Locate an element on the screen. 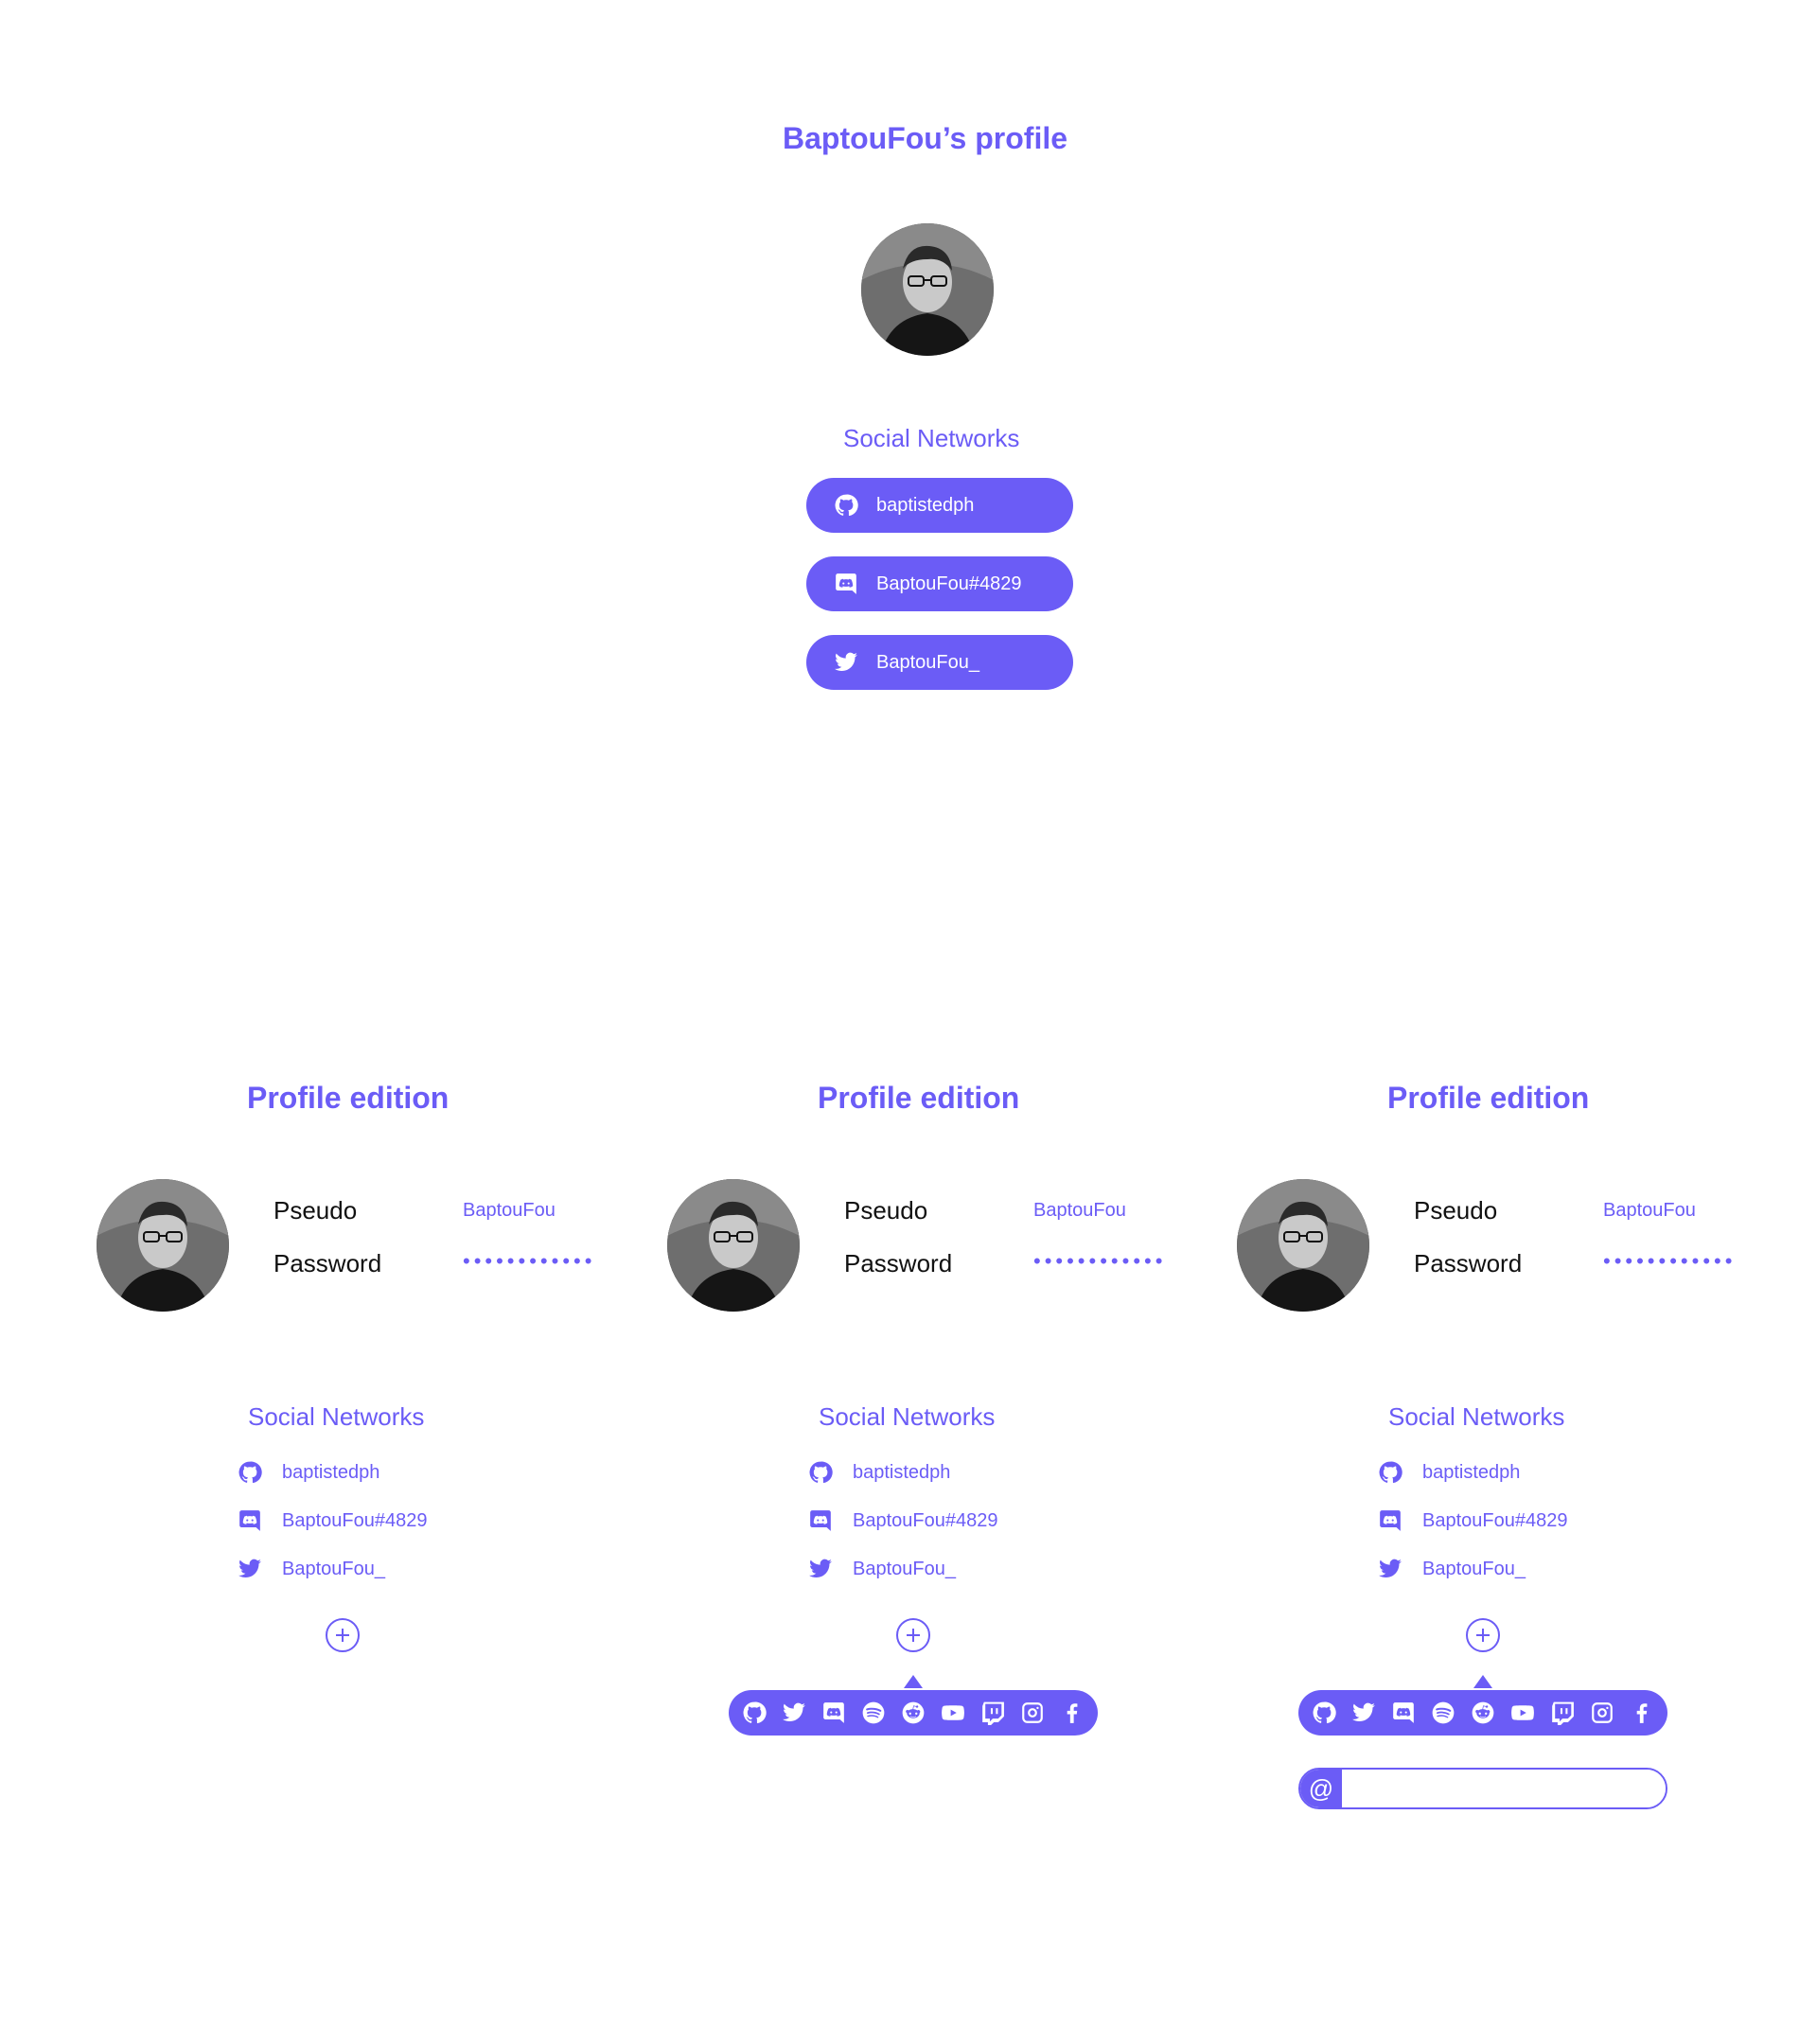  social-pill-discord: BaptouFou#4829 is located at coordinates (939, 583).